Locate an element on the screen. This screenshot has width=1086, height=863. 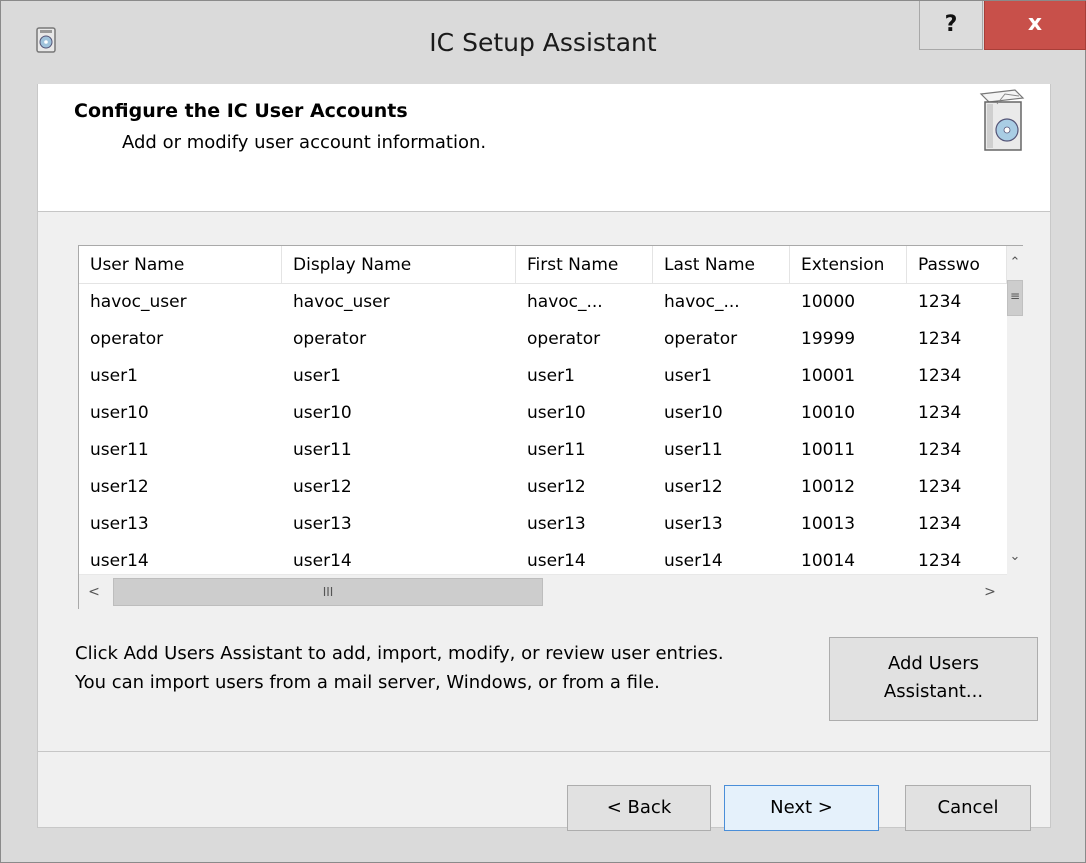
cell-user-name: operator is located at coordinates (127, 339).